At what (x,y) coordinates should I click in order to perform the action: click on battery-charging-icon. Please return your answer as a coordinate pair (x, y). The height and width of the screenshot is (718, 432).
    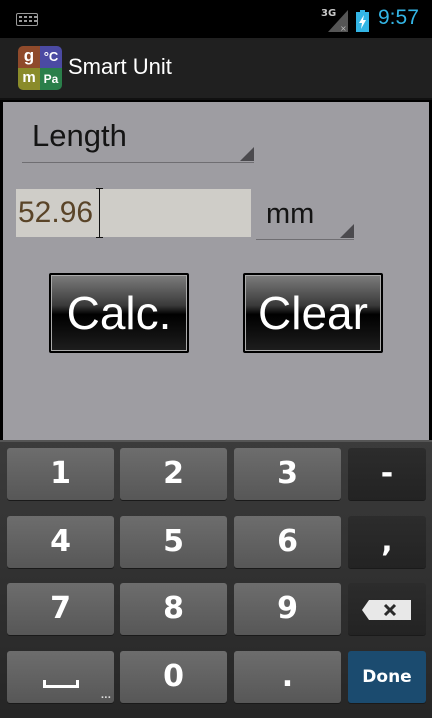
    Looking at the image, I should click on (362, 21).